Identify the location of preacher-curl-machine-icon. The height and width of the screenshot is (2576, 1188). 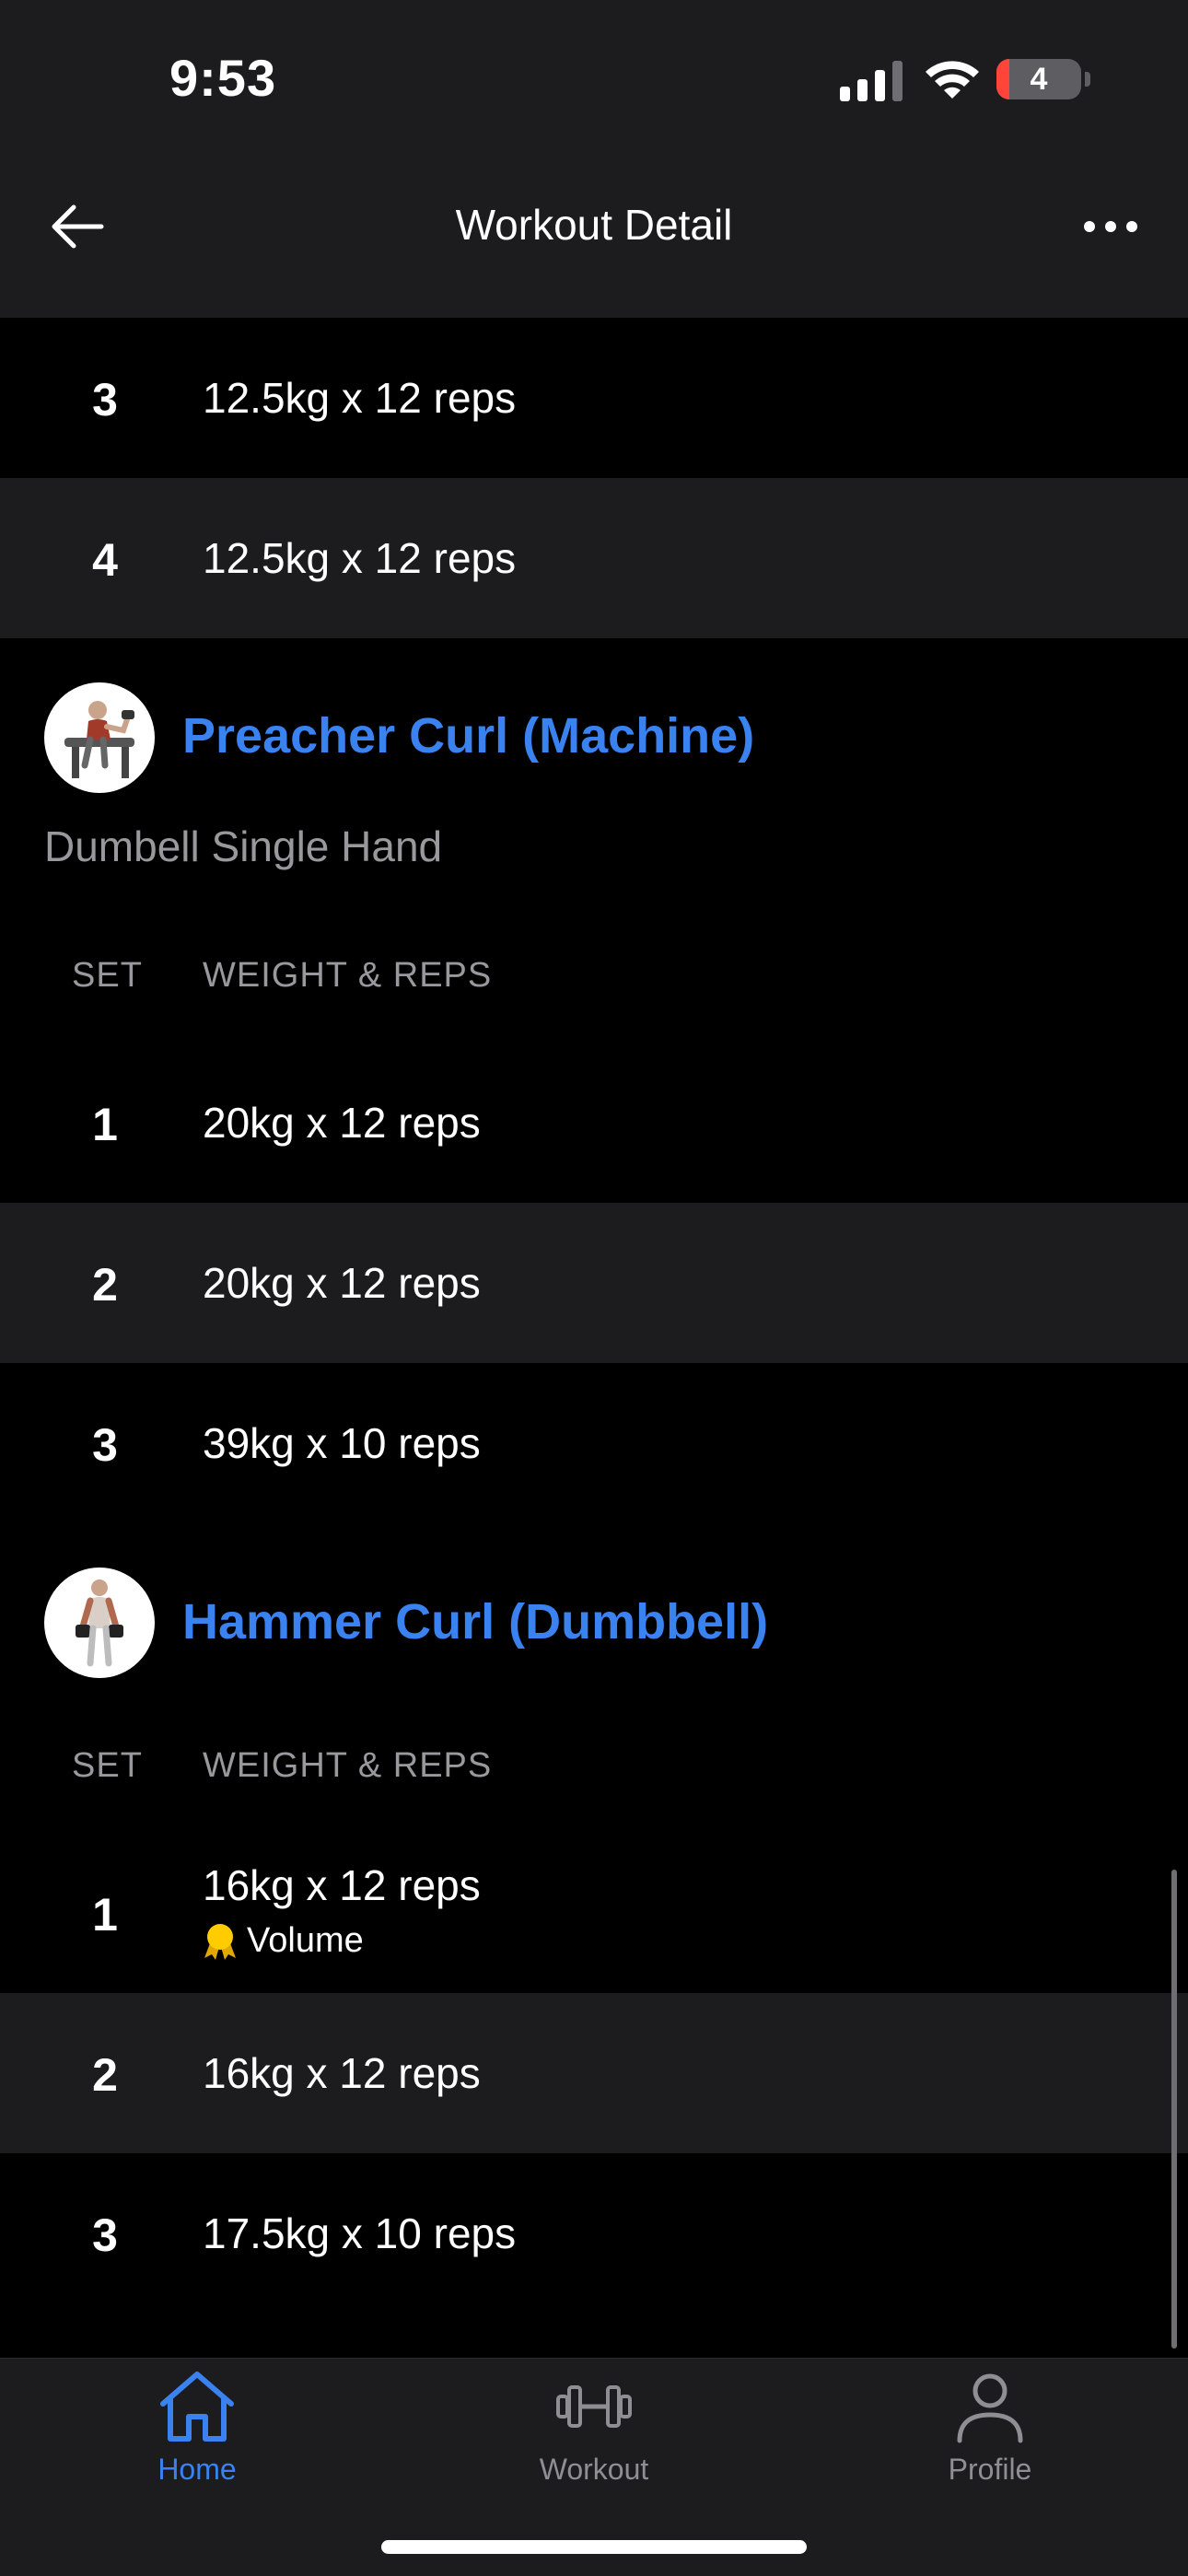
(99, 739).